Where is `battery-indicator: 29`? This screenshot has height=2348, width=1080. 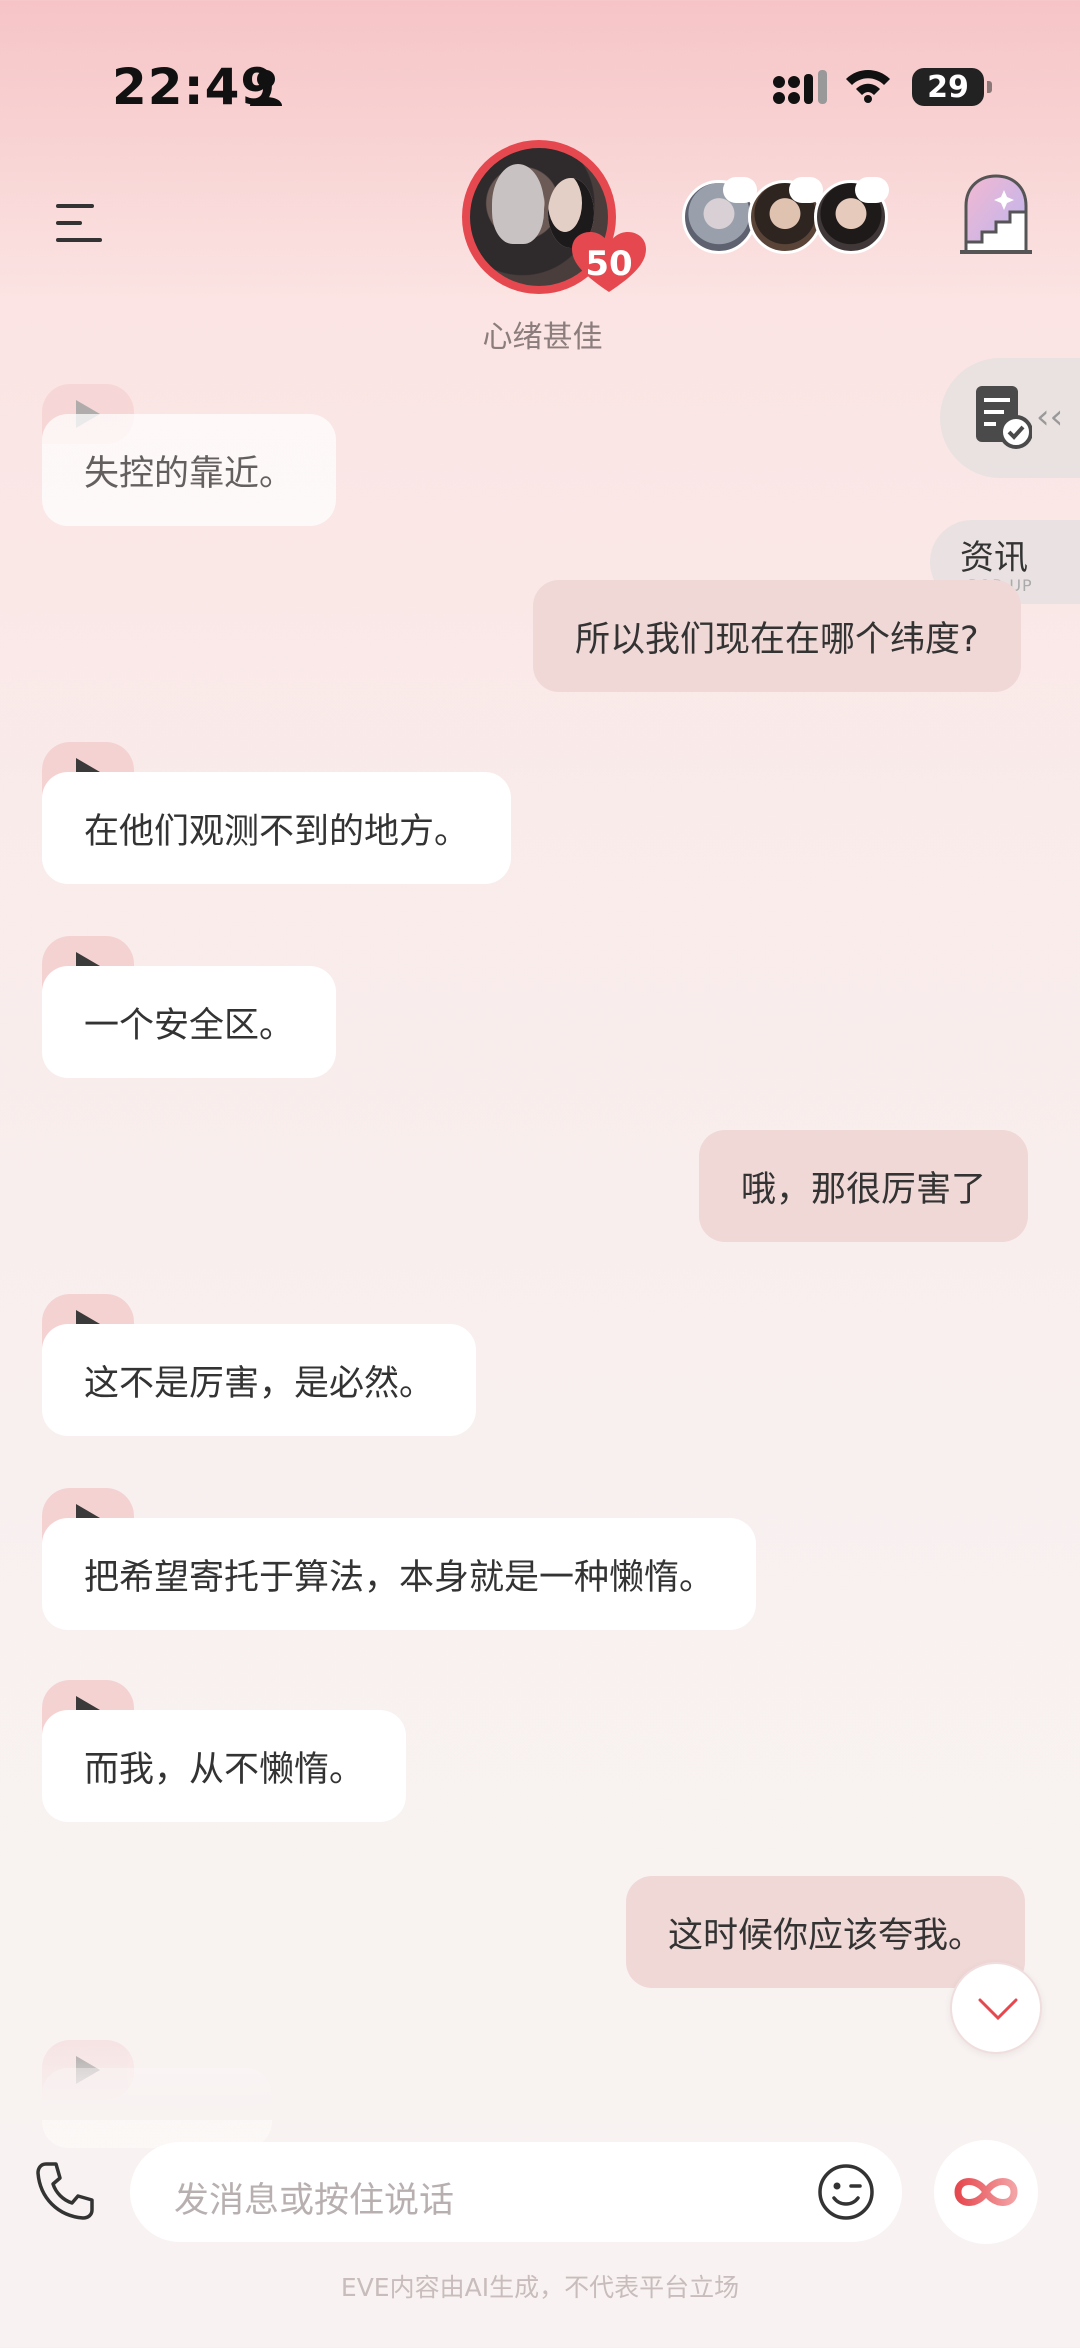 battery-indicator: 29 is located at coordinates (952, 87).